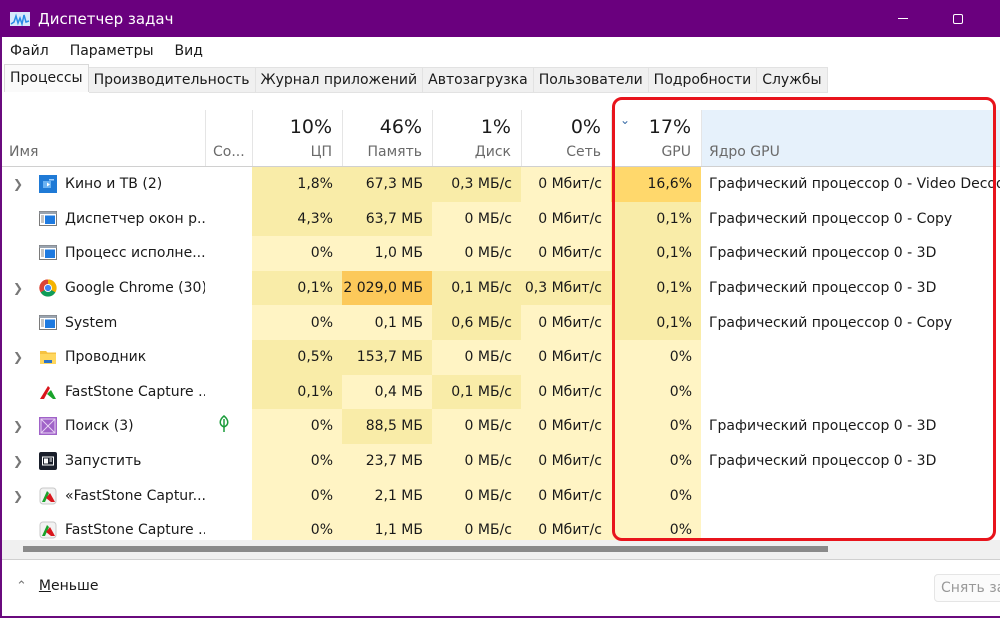  I want to click on tab-app-history: Журнал приложений, so click(339, 80).